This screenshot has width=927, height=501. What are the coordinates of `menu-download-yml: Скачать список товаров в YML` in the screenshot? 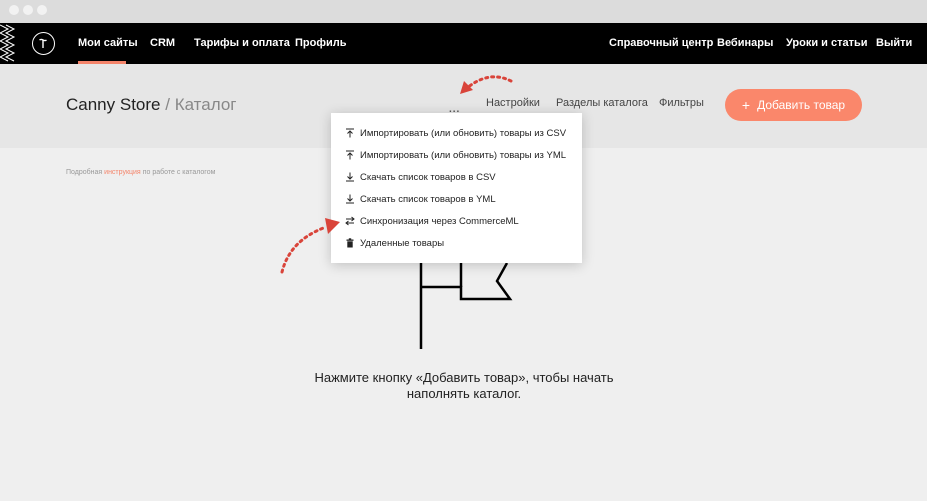 It's located at (420, 199).